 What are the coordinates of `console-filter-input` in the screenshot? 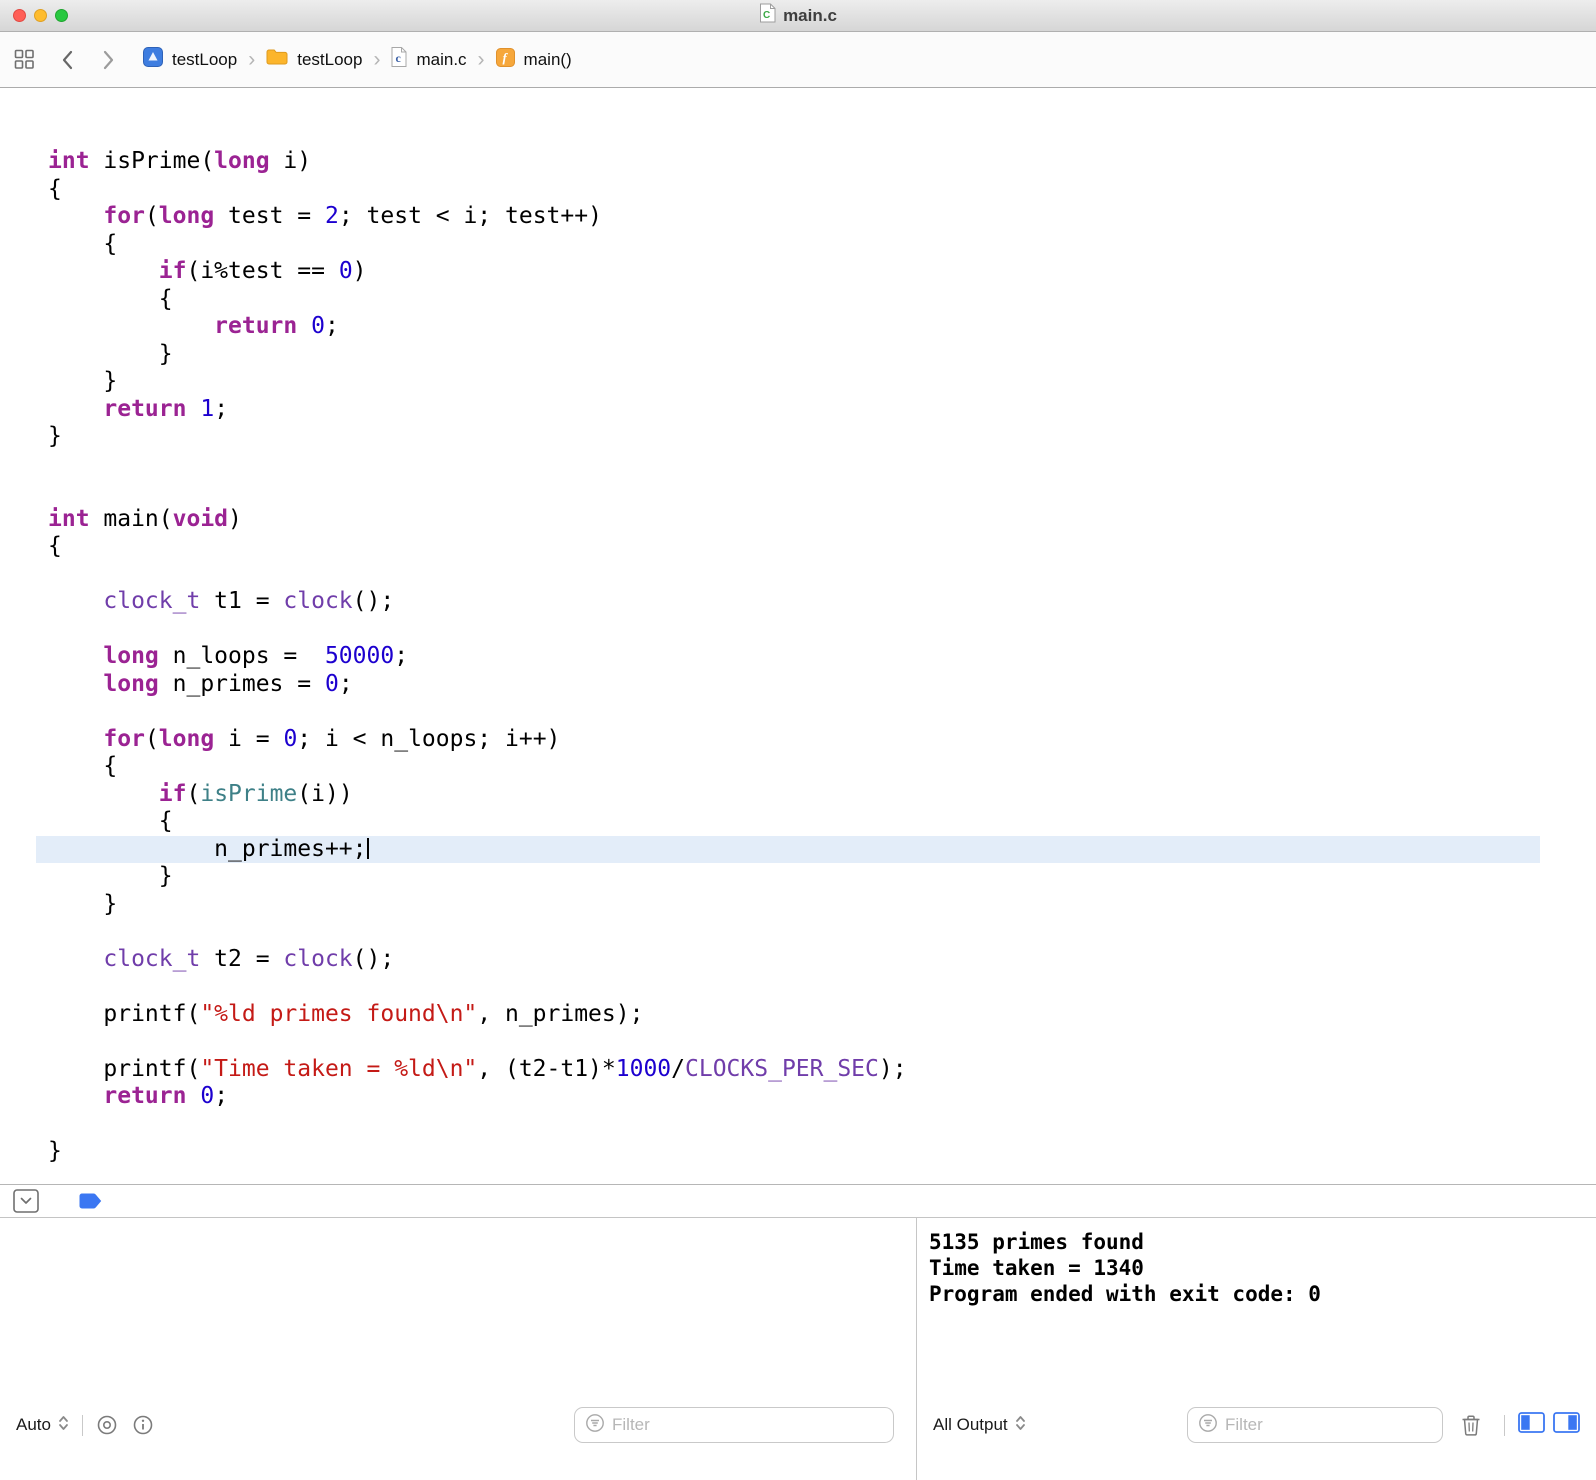 It's located at (1329, 1425).